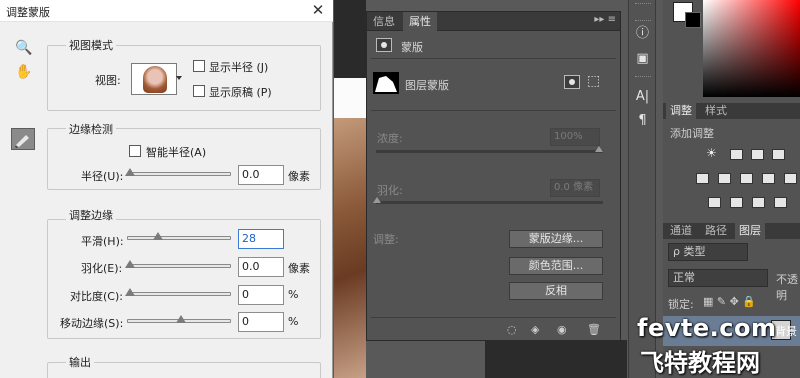  Describe the element at coordinates (758, 202) in the screenshot. I see `threshold-icon` at that location.